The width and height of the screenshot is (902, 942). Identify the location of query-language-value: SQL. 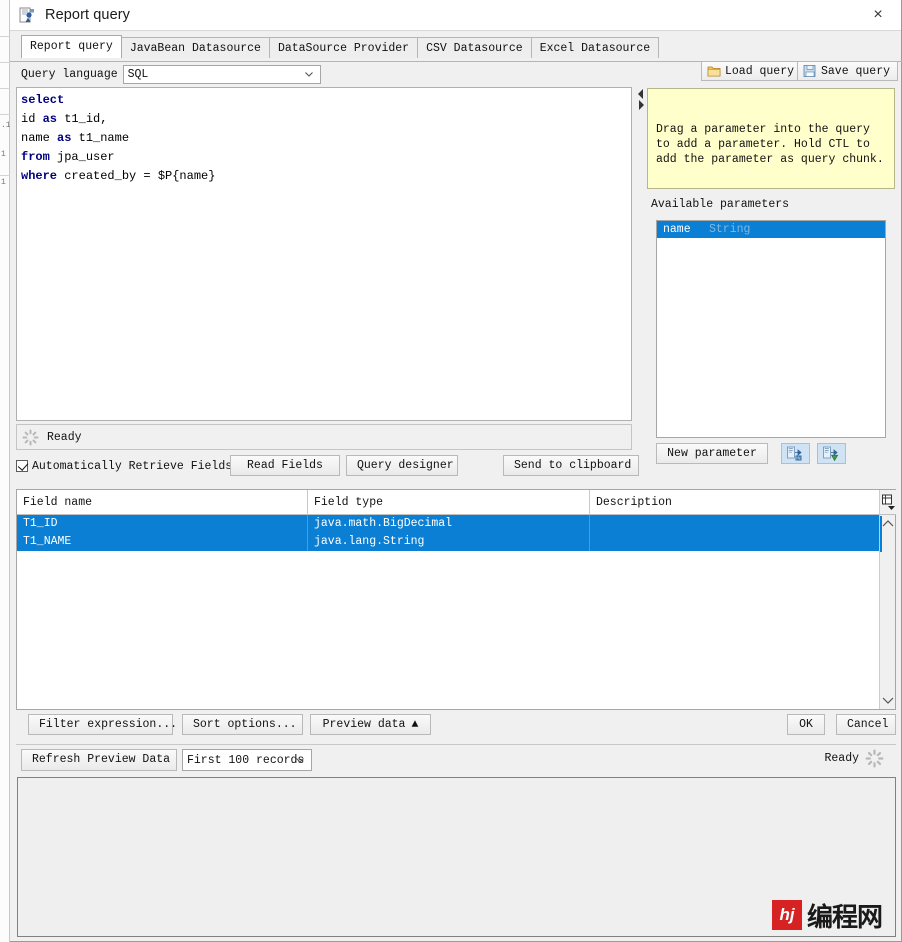
(138, 74).